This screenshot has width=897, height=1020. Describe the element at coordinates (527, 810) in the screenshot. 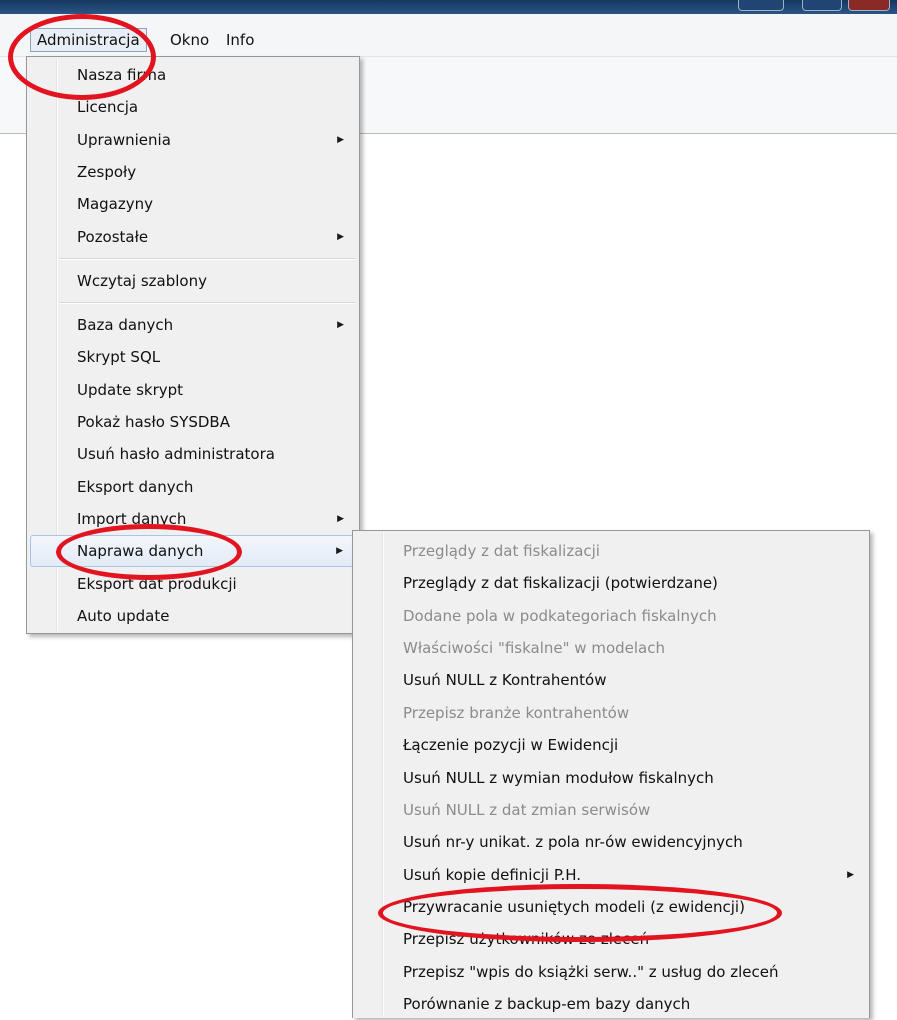

I see `menu-item-label: Usuń NULL z dat zmian serwisów` at that location.